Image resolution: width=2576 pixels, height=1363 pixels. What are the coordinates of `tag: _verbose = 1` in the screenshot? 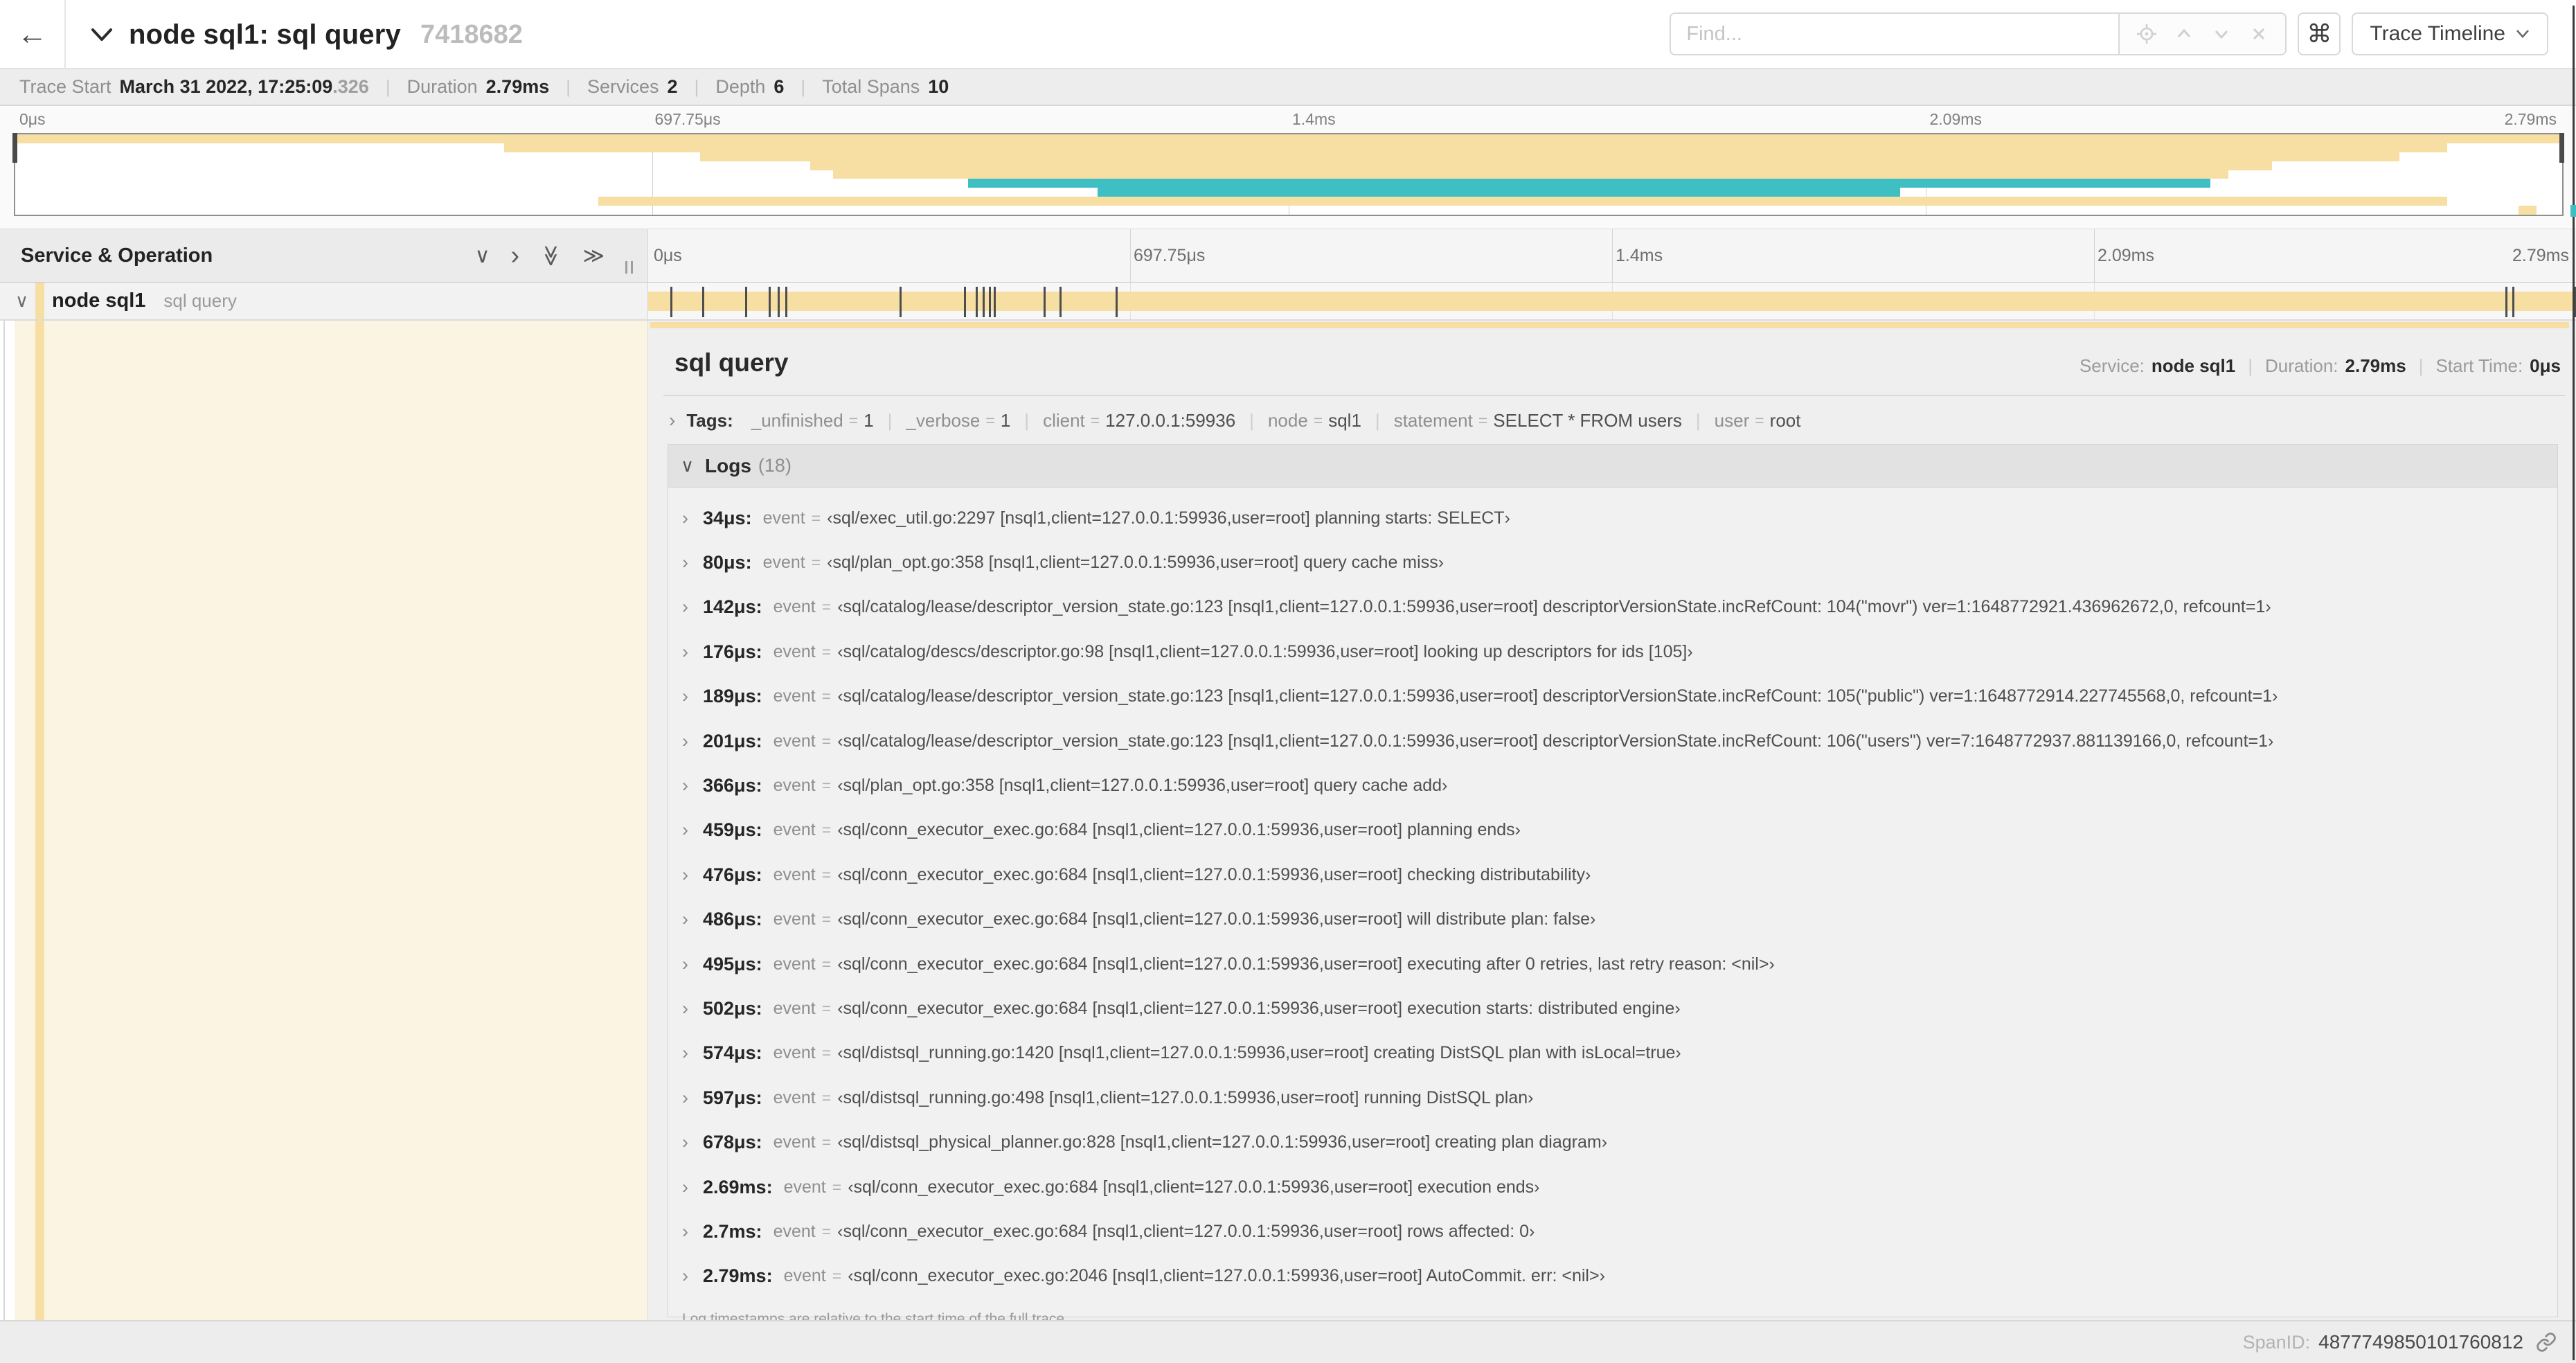 It's located at (958, 421).